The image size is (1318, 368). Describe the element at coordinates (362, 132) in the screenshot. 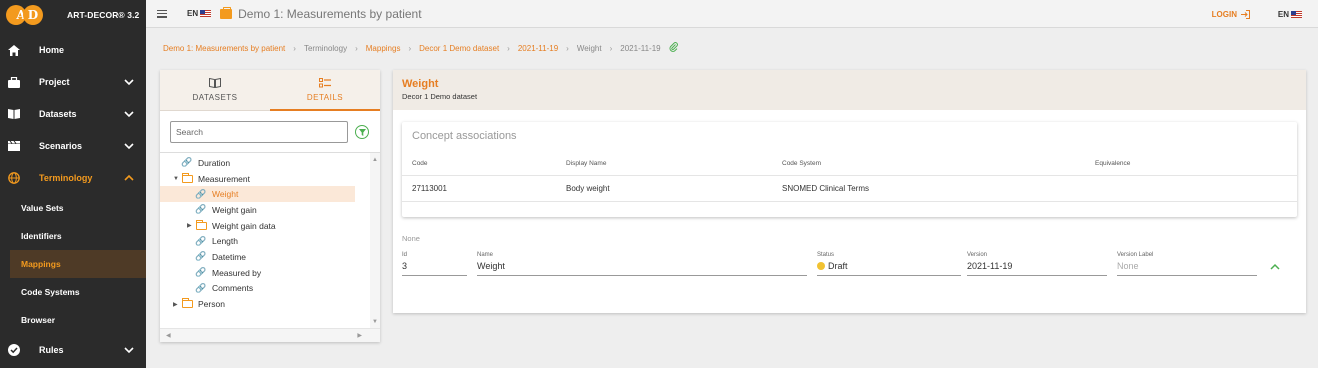

I see `filter-icon` at that location.